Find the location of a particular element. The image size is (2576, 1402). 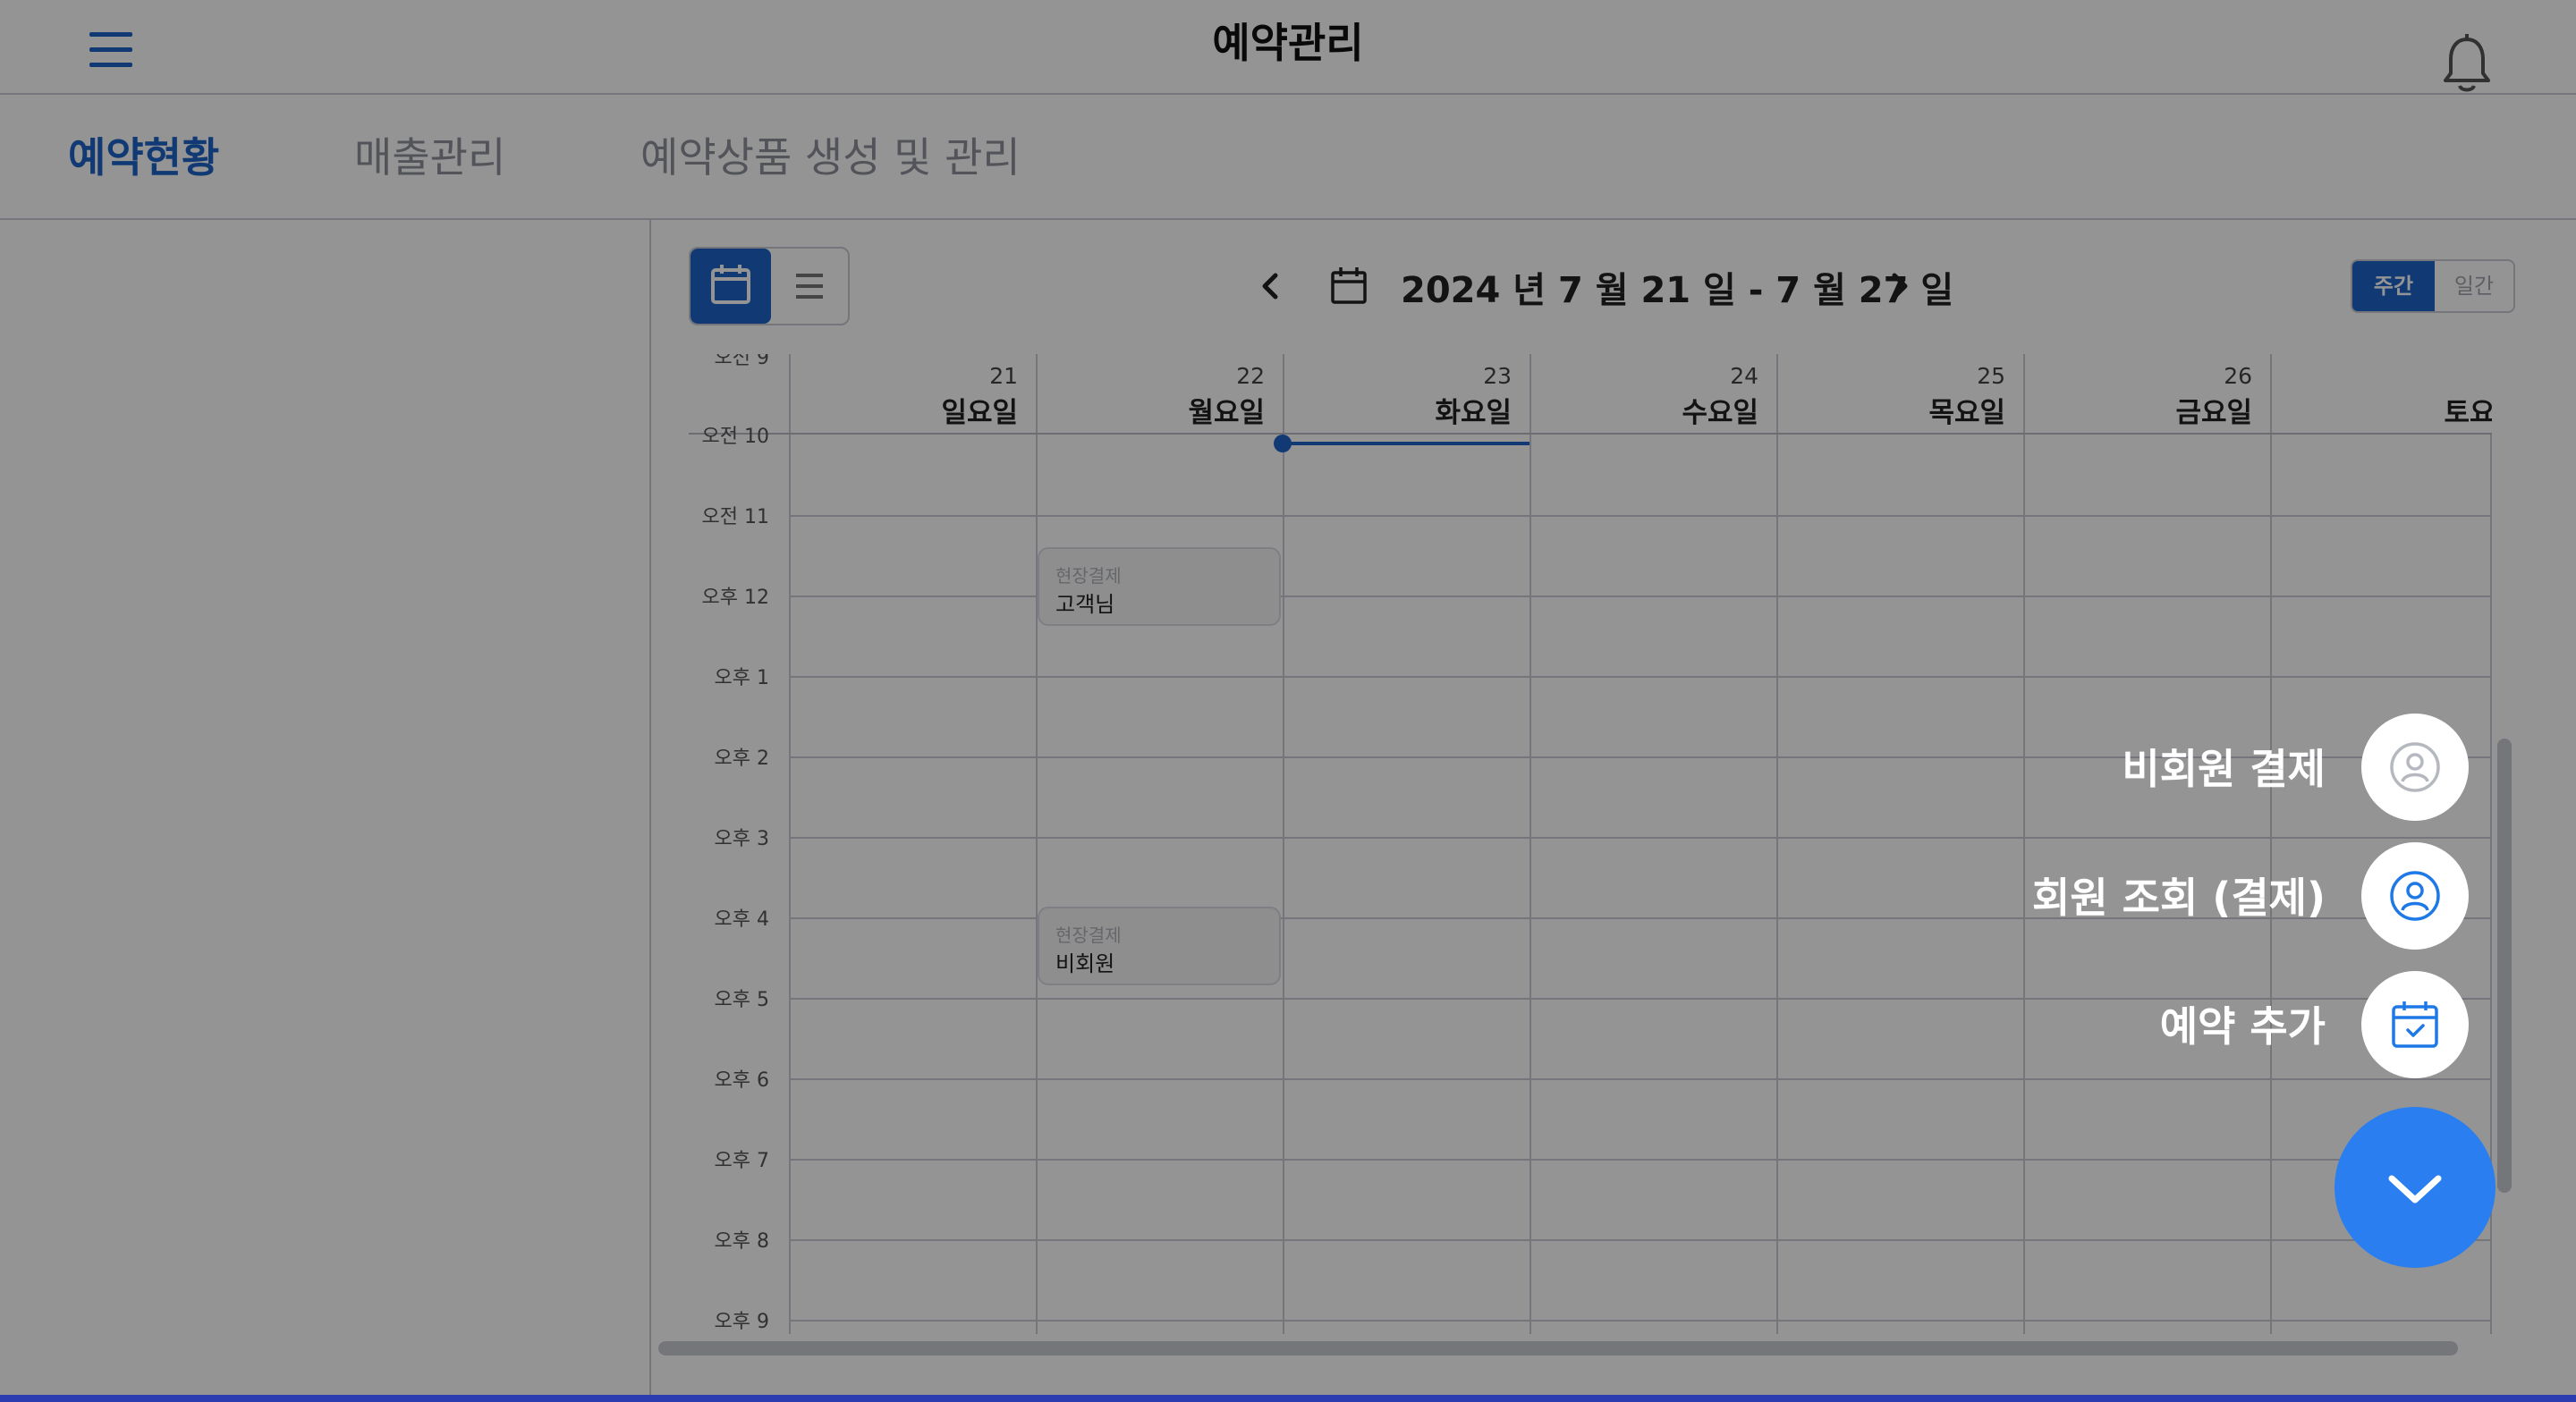

calendar-check-icon is located at coordinates (2415, 1024).